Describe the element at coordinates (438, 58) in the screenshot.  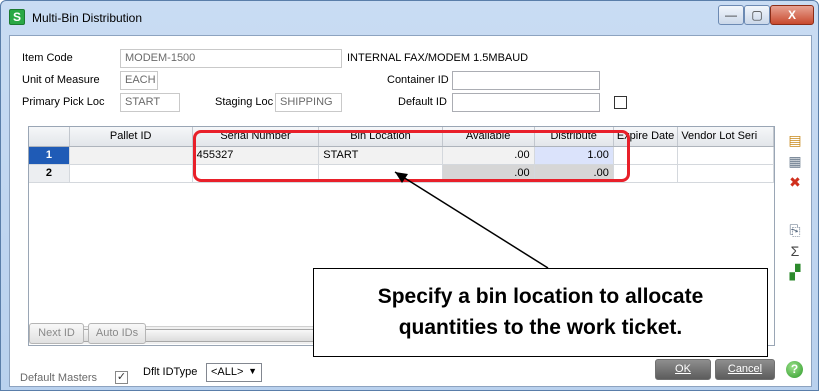
I see `item-description: INTERNAL FAX/MODEM 1.5MBAUD` at that location.